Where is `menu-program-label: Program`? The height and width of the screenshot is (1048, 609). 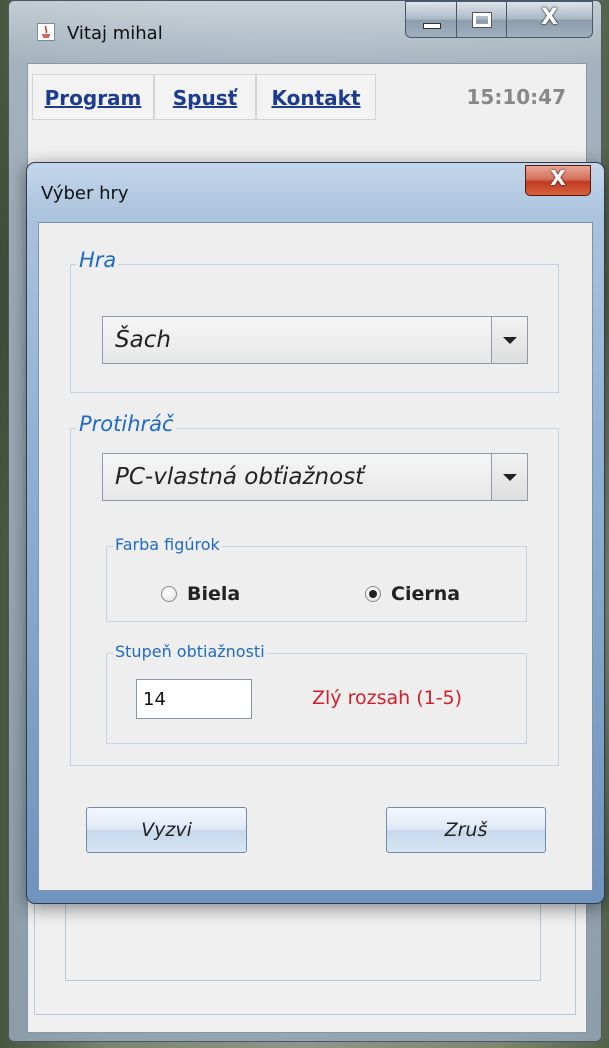 menu-program-label: Program is located at coordinates (93, 98).